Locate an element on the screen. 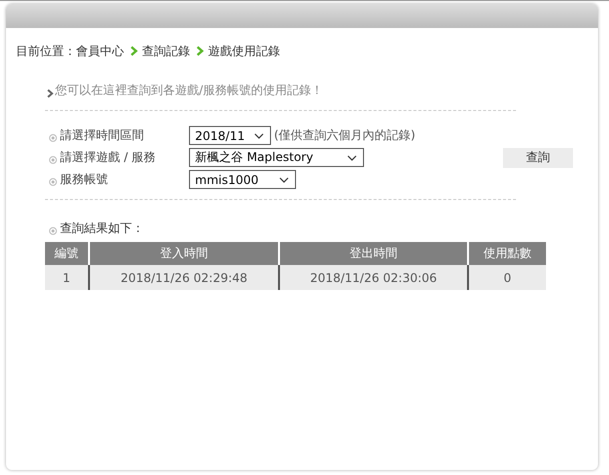  column-header: 使用點數 is located at coordinates (507, 253).